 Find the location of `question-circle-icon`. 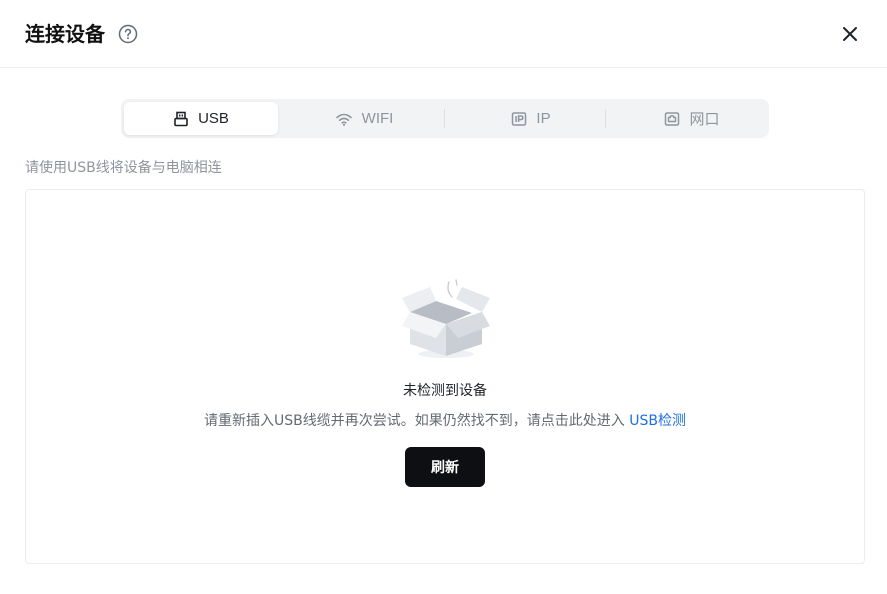

question-circle-icon is located at coordinates (128, 34).